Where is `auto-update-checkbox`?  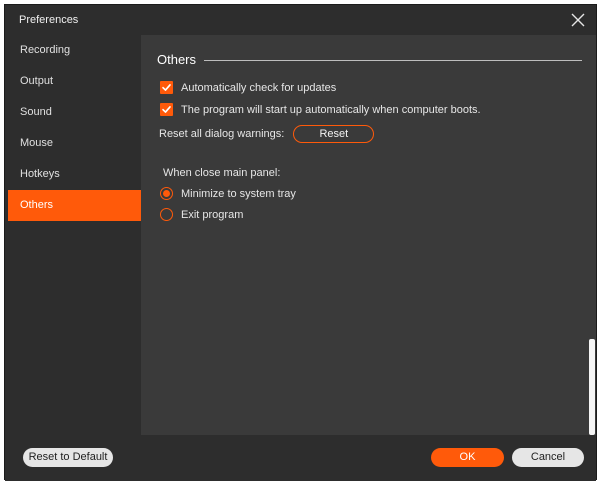 auto-update-checkbox is located at coordinates (166, 87).